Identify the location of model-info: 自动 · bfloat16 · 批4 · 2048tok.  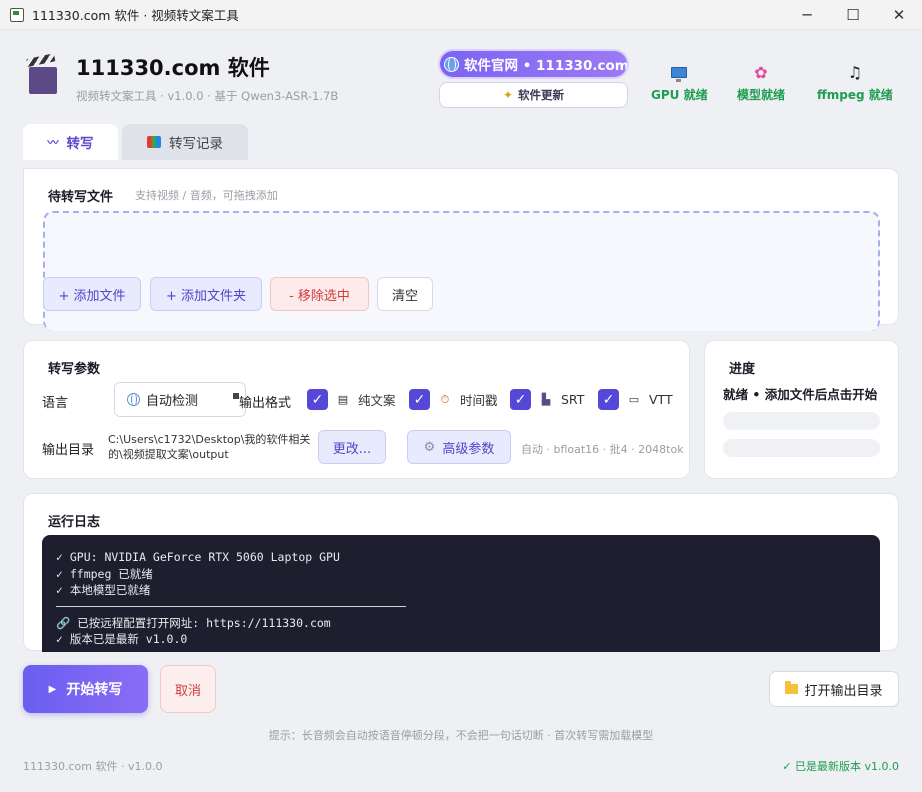
(602, 449).